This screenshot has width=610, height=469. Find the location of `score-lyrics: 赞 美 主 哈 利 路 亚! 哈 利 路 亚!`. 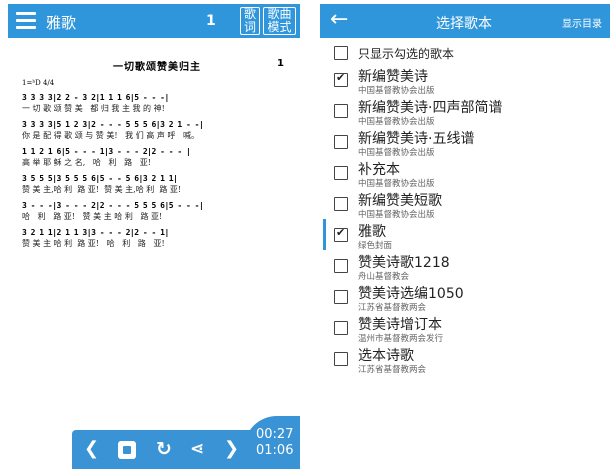

score-lyrics: 赞 美 主 哈 利 路 亚! 哈 利 路 亚! is located at coordinates (93, 243).